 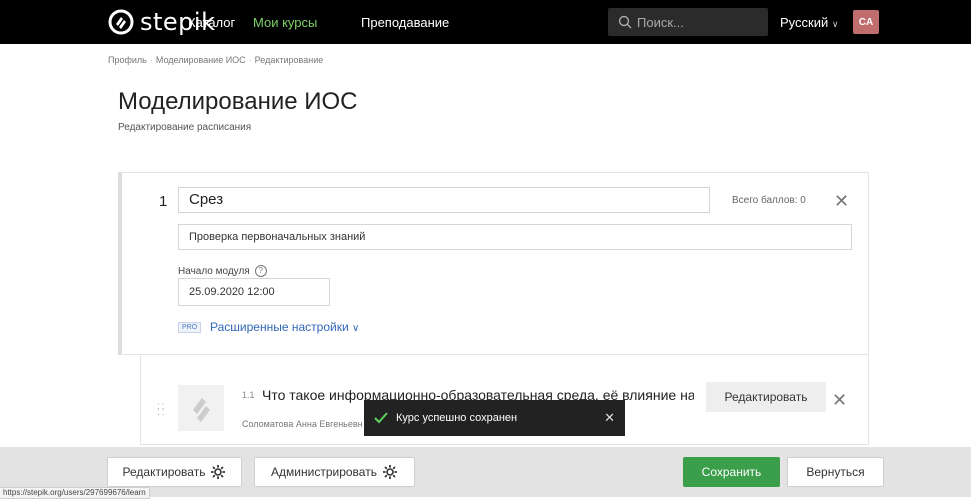 What do you see at coordinates (841, 201) in the screenshot?
I see `module-close-icon: ✕` at bounding box center [841, 201].